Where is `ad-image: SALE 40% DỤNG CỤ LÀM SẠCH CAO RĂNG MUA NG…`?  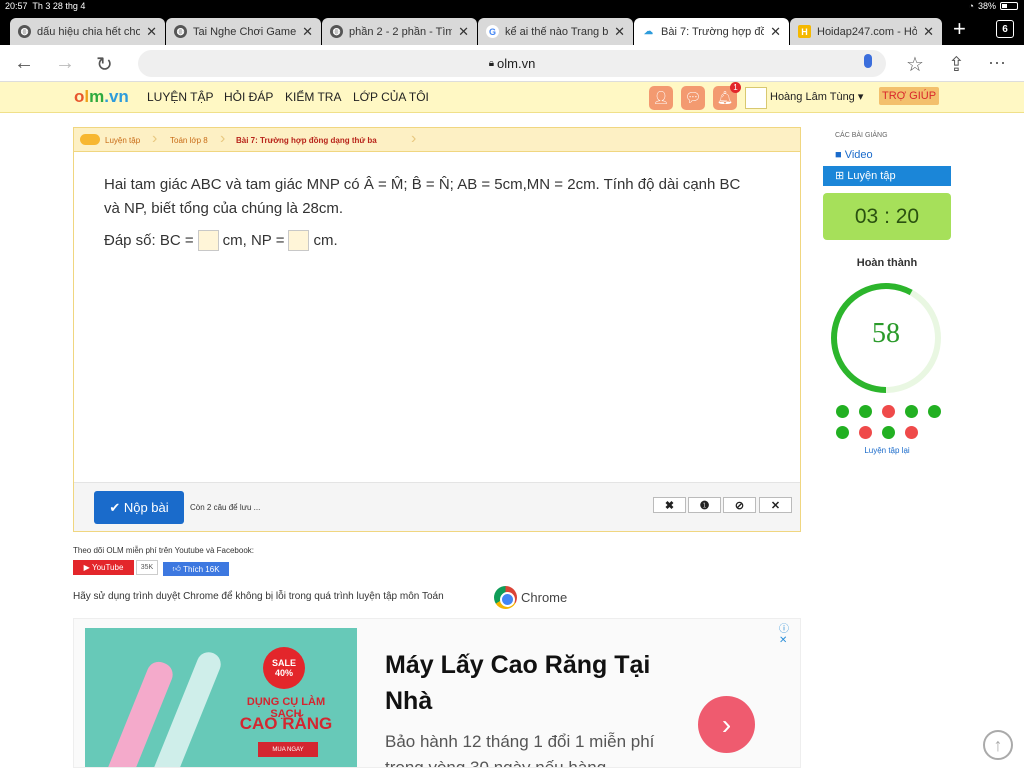
ad-image: SALE 40% DỤNG CỤ LÀM SẠCH CAO RĂNG MUA NG… is located at coordinates (221, 697).